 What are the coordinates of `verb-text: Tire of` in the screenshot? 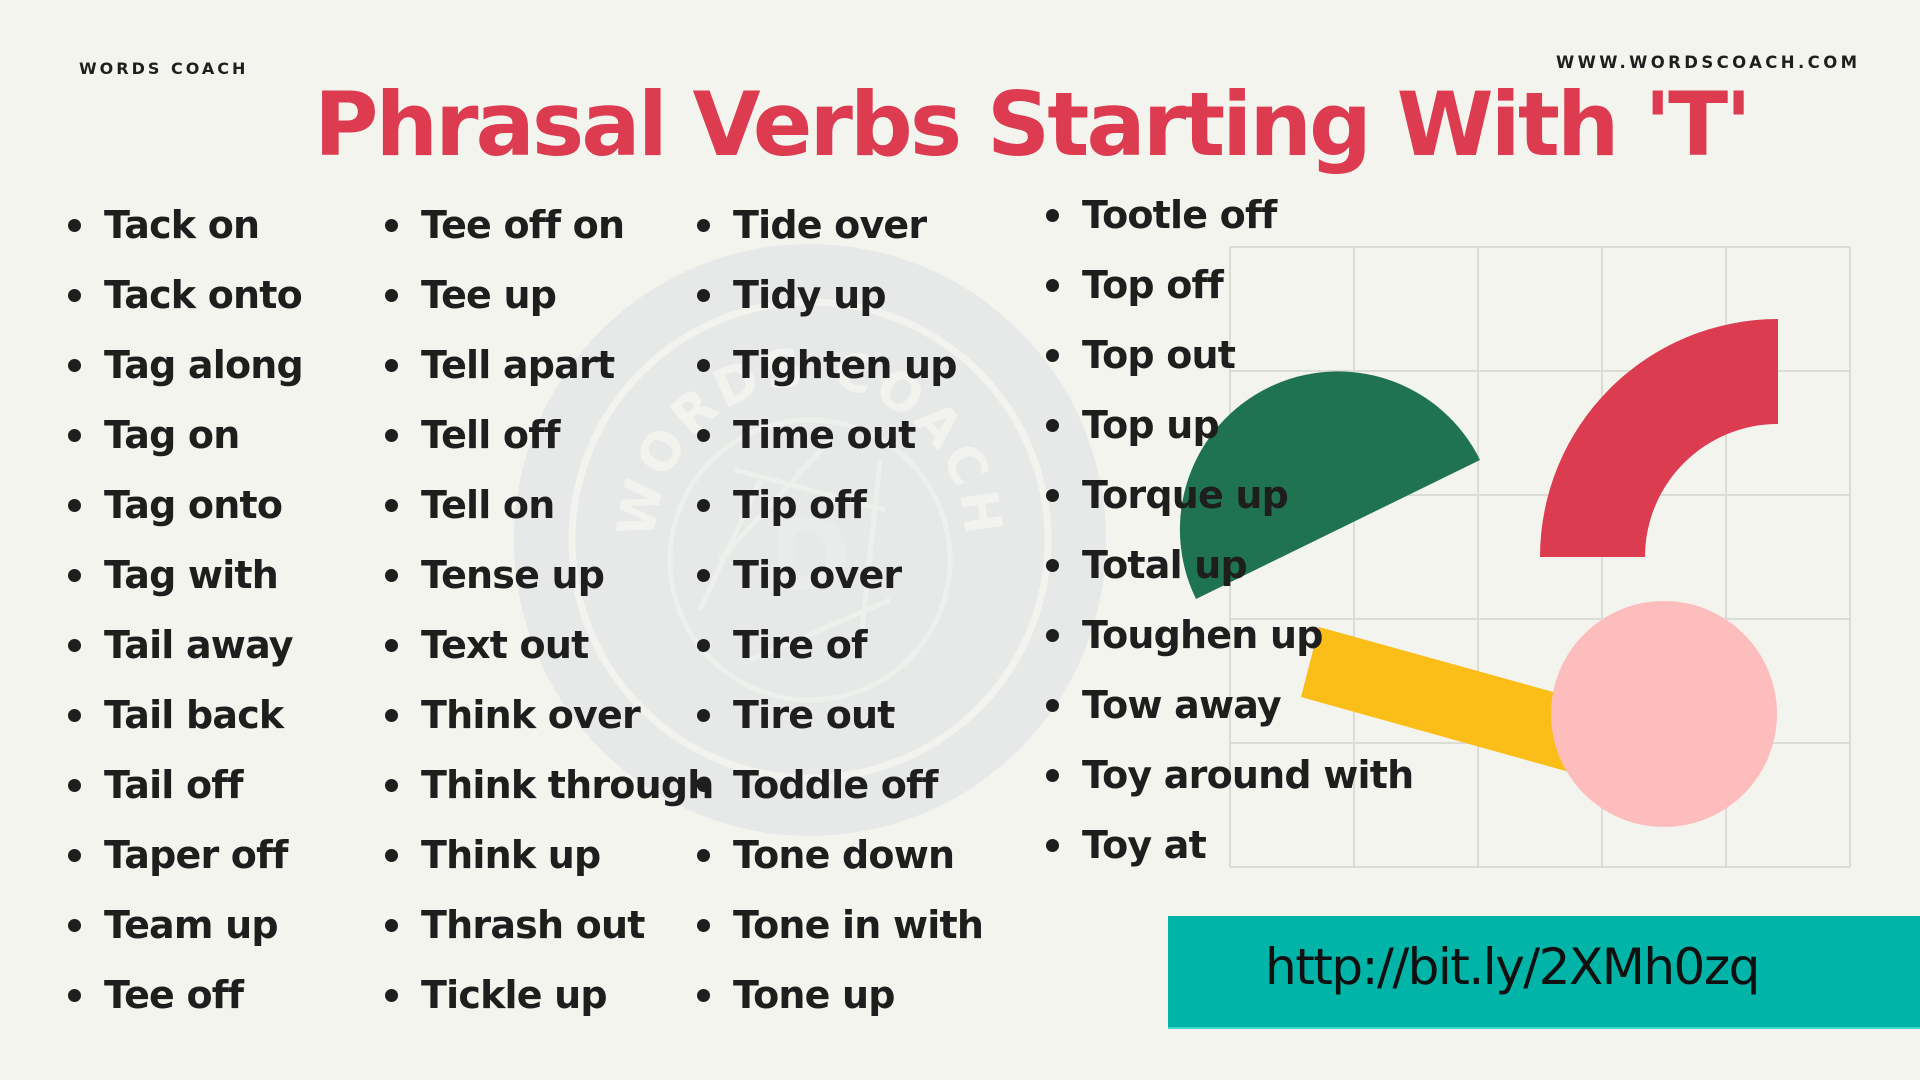 It's located at (800, 645).